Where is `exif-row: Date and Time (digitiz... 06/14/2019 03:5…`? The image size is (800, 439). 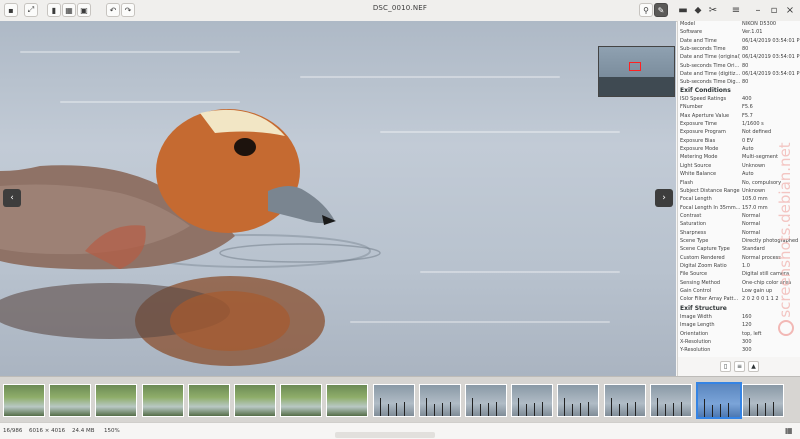
exif-row: Date and Time (digitiz... 06/14/2019 03:5… is located at coordinates (740, 74).